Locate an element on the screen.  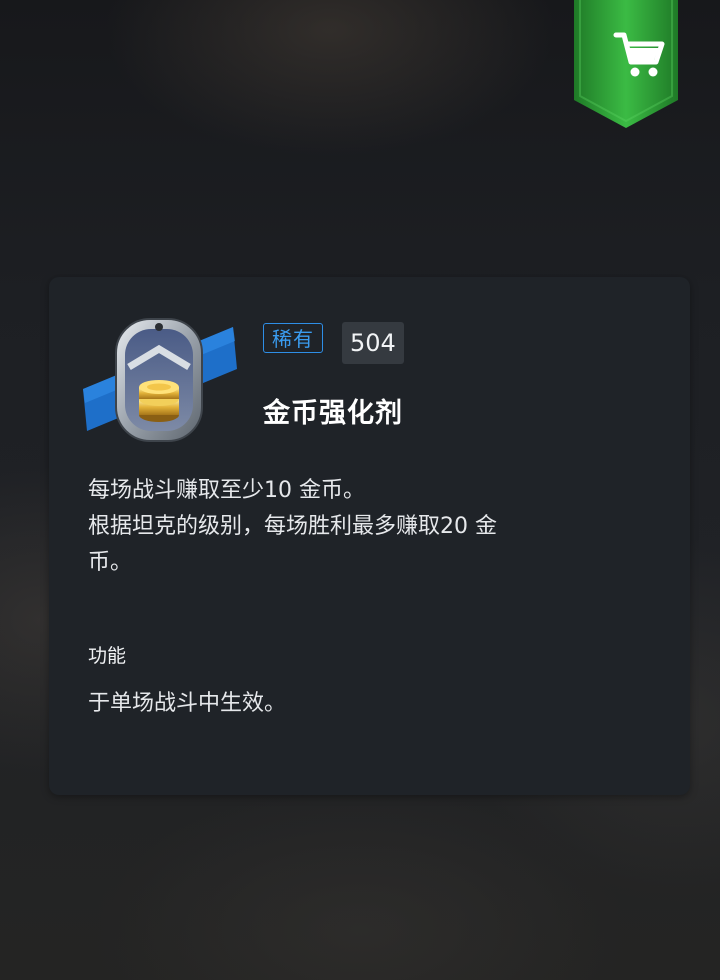
coin-booster-icon is located at coordinates (160, 382).